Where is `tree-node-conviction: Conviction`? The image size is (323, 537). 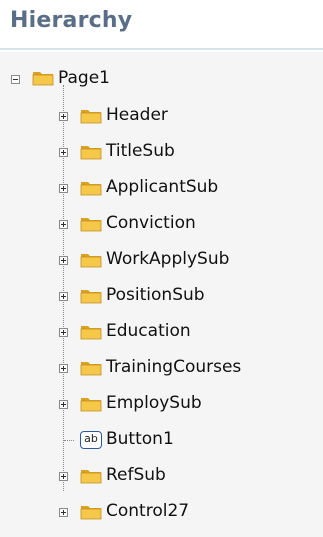
tree-node-conviction: Conviction is located at coordinates (161, 223).